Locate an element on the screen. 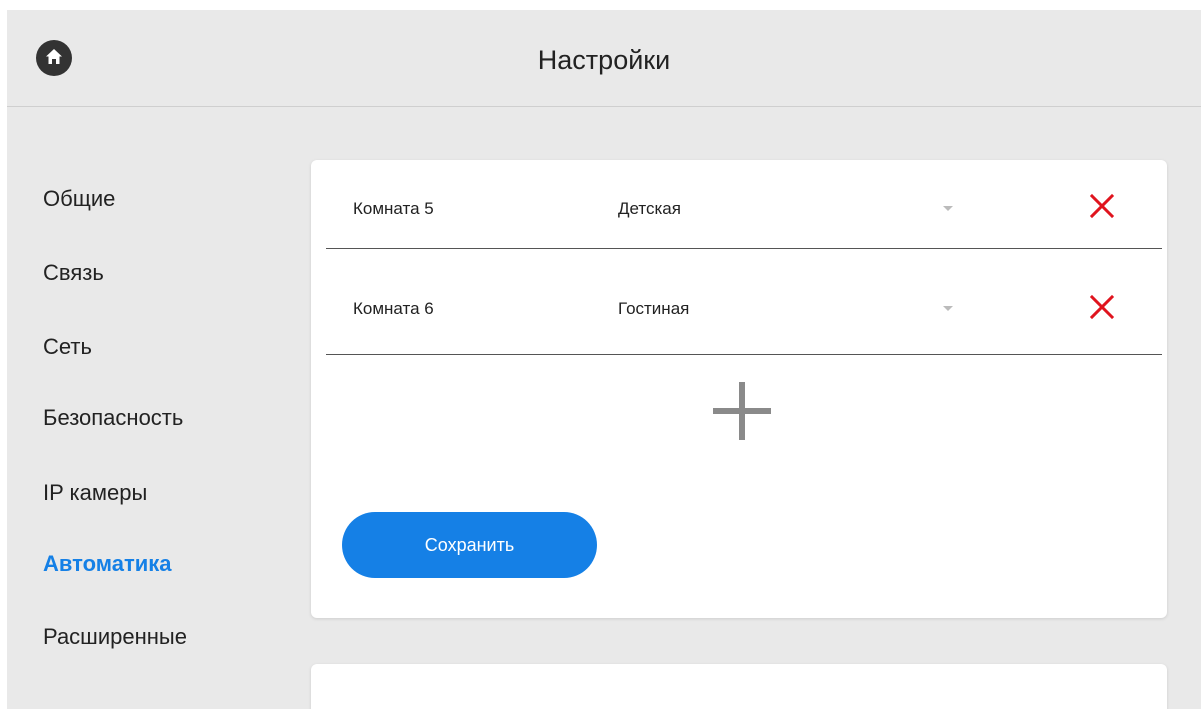 Image resolution: width=1201 pixels, height=709 pixels. sidebar-item-security: Безопасность is located at coordinates (113, 418).